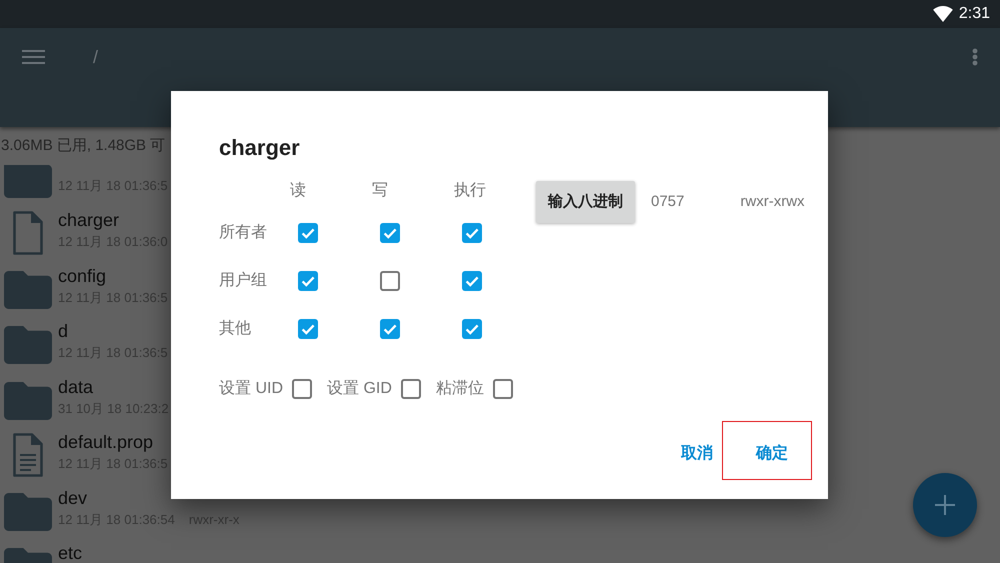 The height and width of the screenshot is (563, 1000). I want to click on document-icon, so click(28, 455).